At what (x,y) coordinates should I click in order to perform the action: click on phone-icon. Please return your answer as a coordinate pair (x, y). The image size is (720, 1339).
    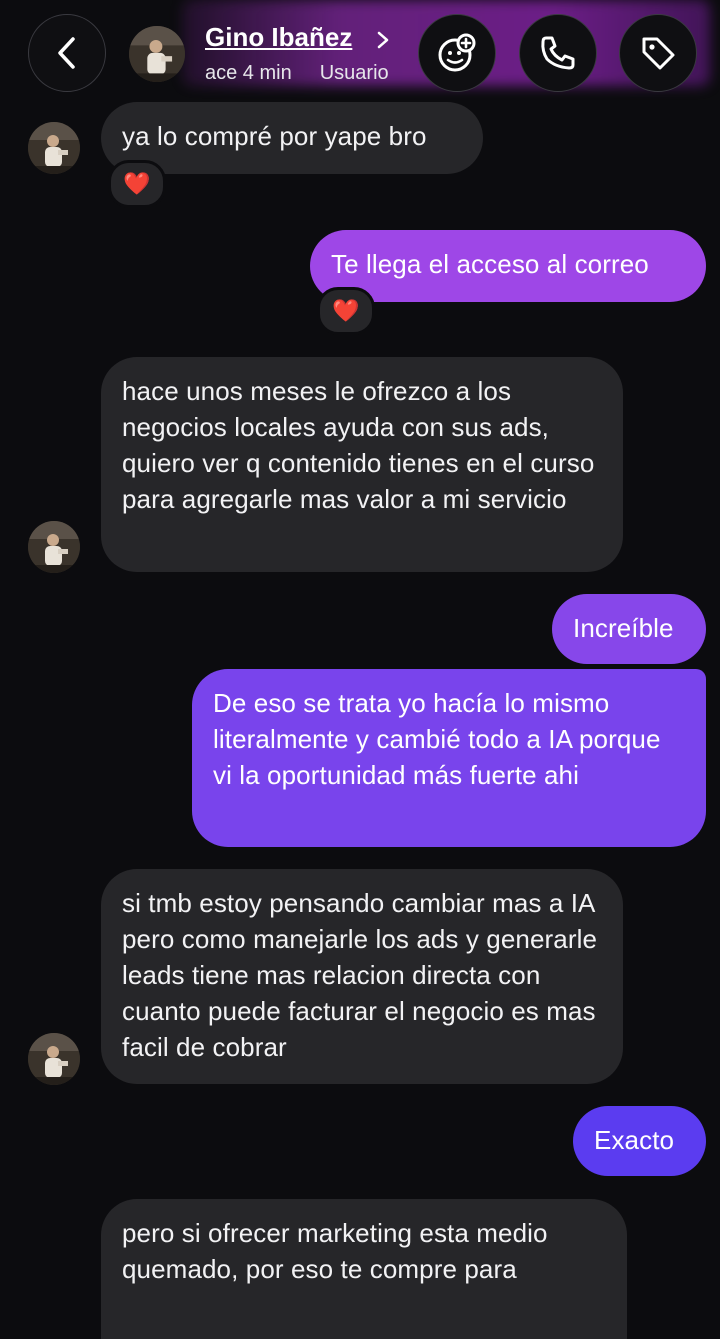
    Looking at the image, I should click on (558, 53).